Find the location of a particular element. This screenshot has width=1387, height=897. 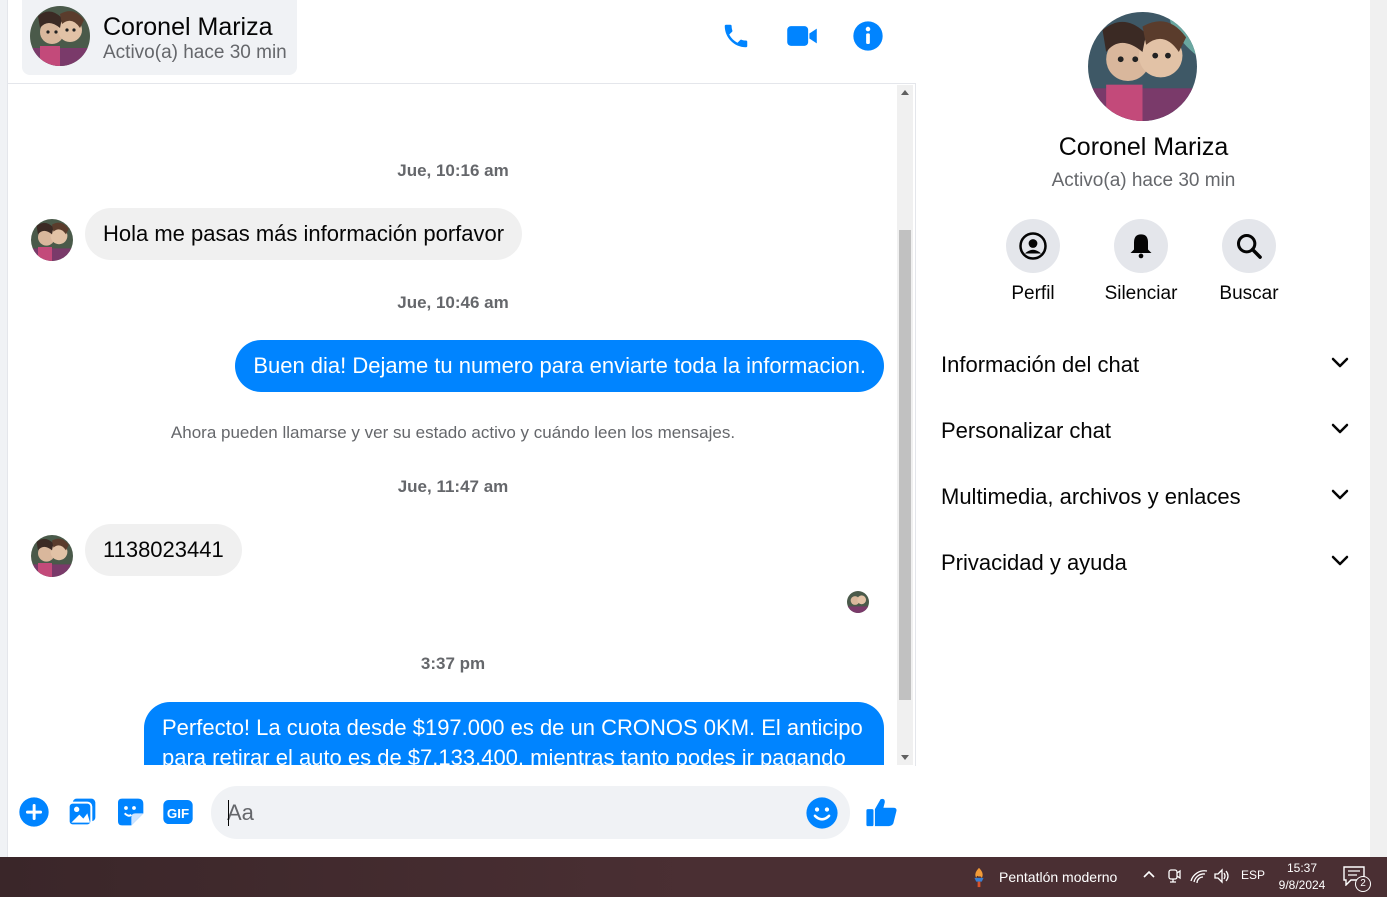

notification-center: 2 is located at coordinates (1357, 879).